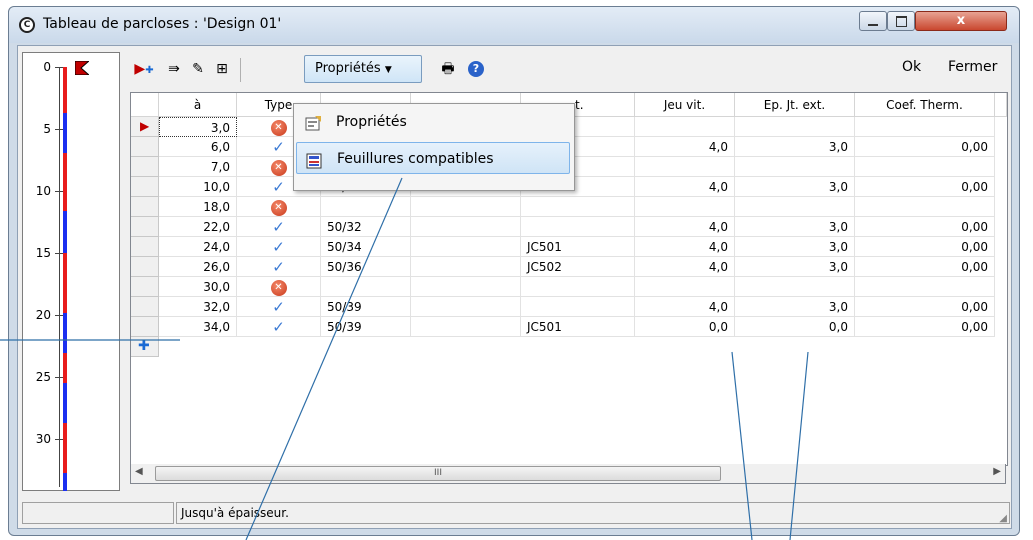 The height and width of the screenshot is (540, 1033). I want to click on grid-cell-a: 24,0, so click(198, 247).